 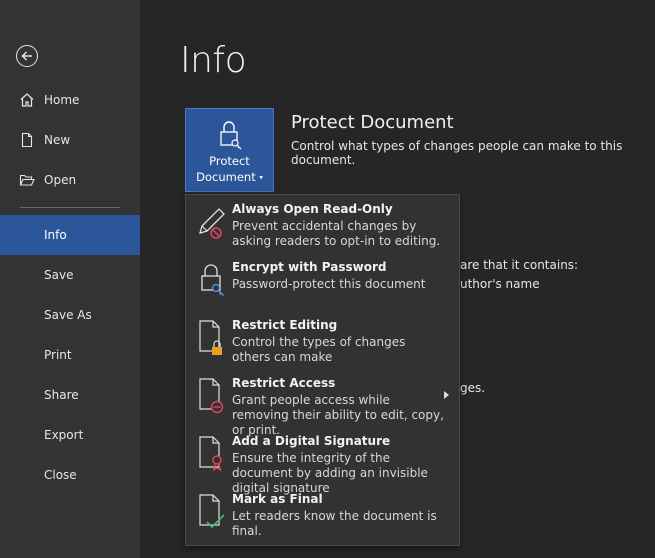 What do you see at coordinates (500, 284) in the screenshot?
I see `inspect-text-fragment: uthor's name` at bounding box center [500, 284].